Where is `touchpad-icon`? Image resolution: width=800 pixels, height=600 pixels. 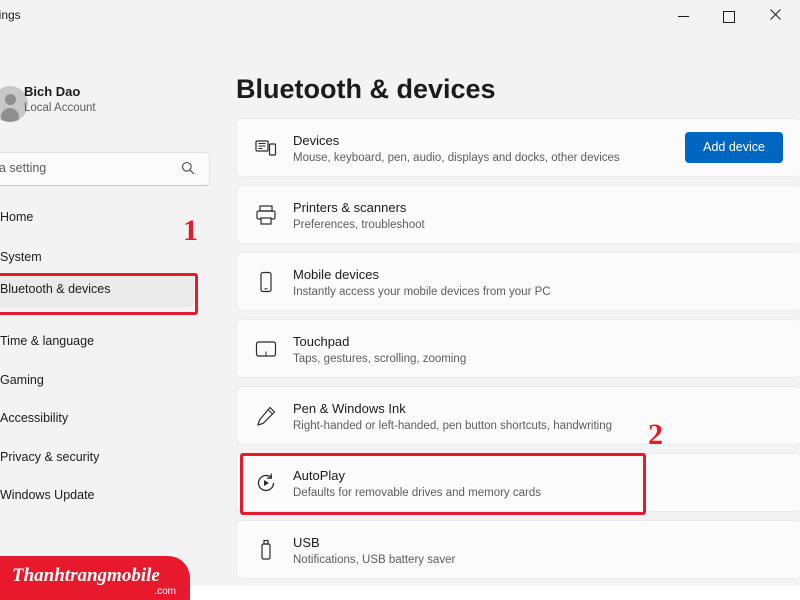
touchpad-icon is located at coordinates (266, 348).